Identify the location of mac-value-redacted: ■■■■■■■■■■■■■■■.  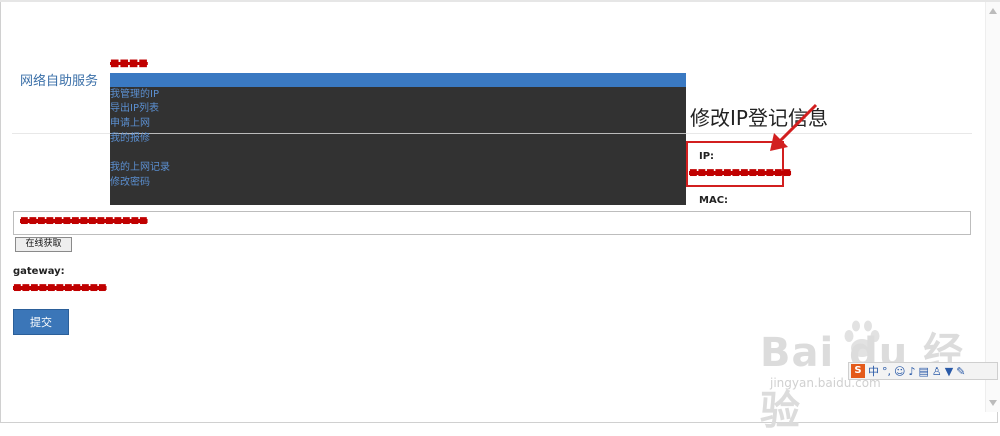
(84, 221).